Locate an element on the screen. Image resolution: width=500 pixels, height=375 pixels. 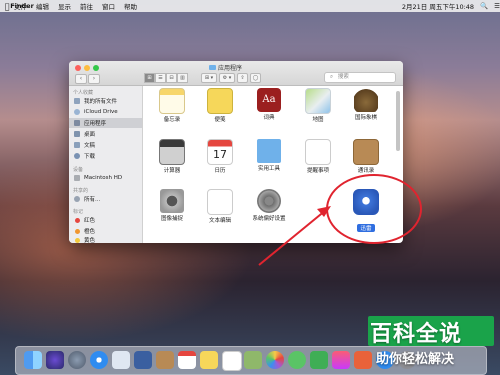
launchpad-icon is located at coordinates (77, 360).